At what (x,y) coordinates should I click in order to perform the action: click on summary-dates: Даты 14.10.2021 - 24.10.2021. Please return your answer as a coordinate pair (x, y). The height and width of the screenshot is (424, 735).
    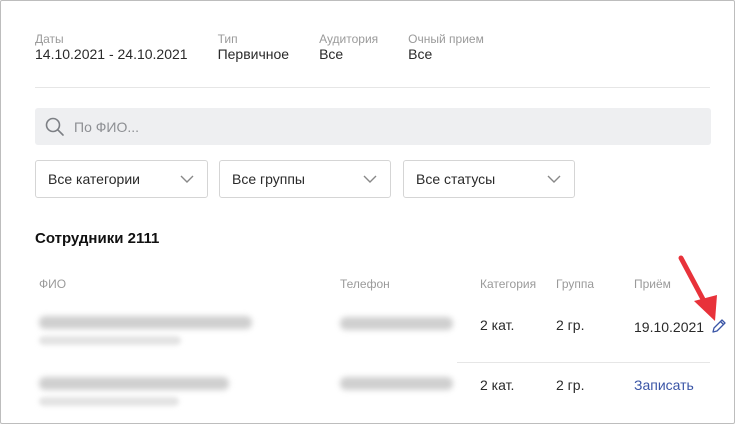
    Looking at the image, I should click on (111, 47).